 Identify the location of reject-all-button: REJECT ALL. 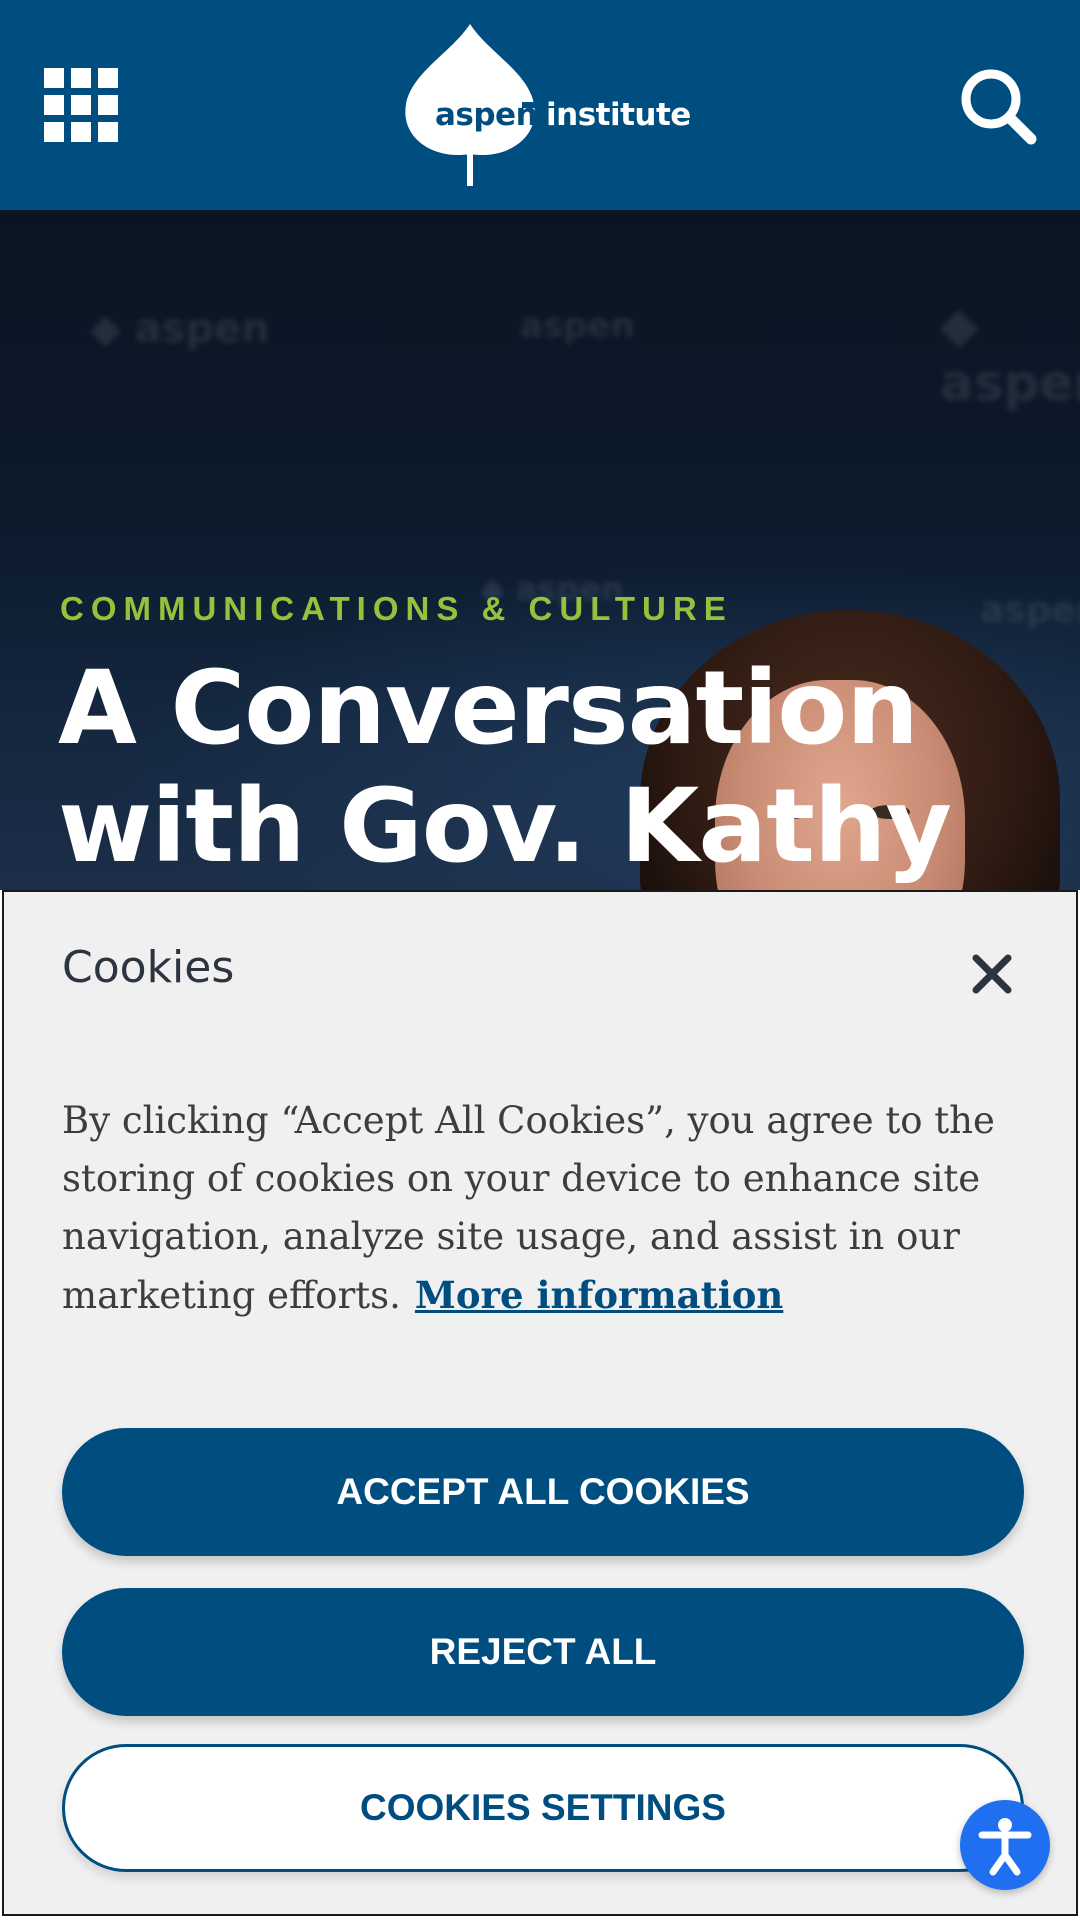
(543, 1652).